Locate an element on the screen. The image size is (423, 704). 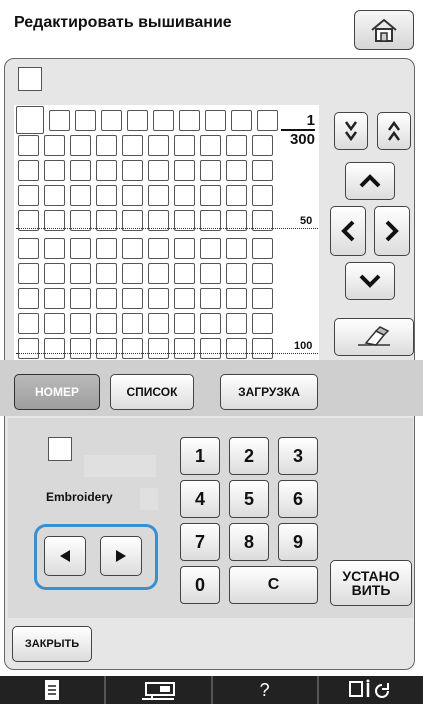
clear-button: C is located at coordinates (273, 585).